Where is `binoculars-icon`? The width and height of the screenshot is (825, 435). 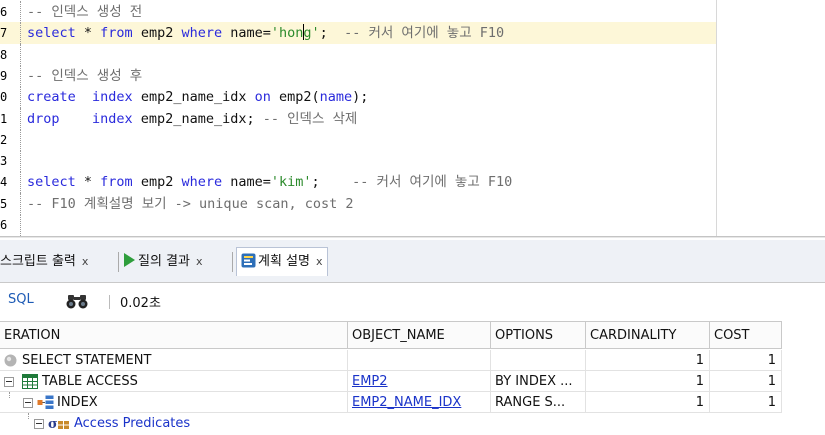
binoculars-icon is located at coordinates (77, 301).